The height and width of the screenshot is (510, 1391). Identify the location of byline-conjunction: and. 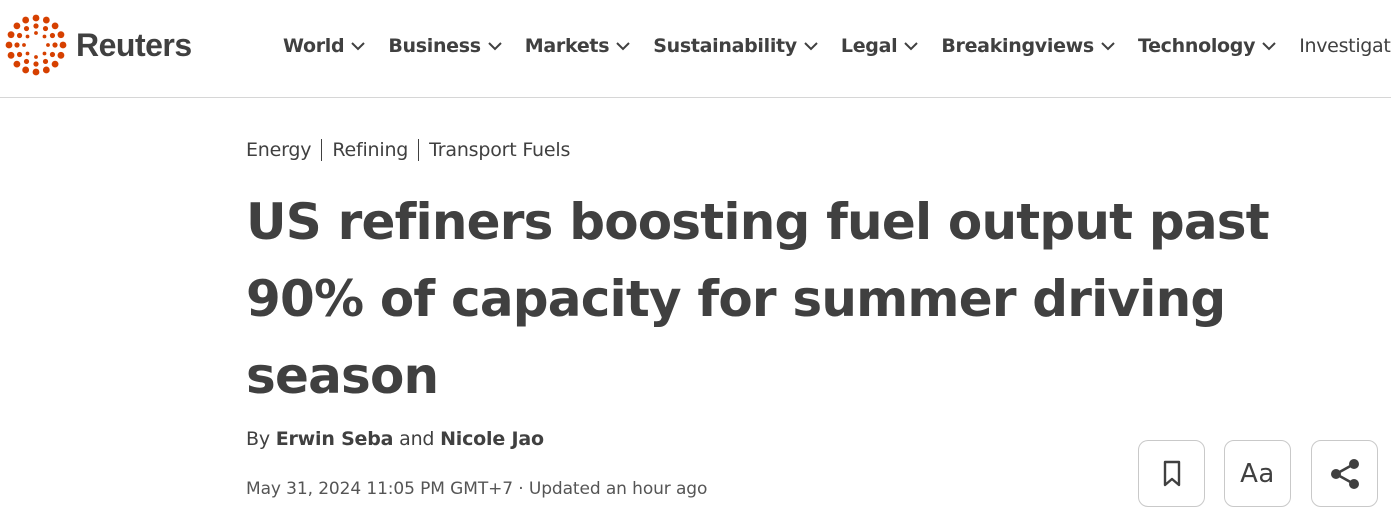
(417, 439).